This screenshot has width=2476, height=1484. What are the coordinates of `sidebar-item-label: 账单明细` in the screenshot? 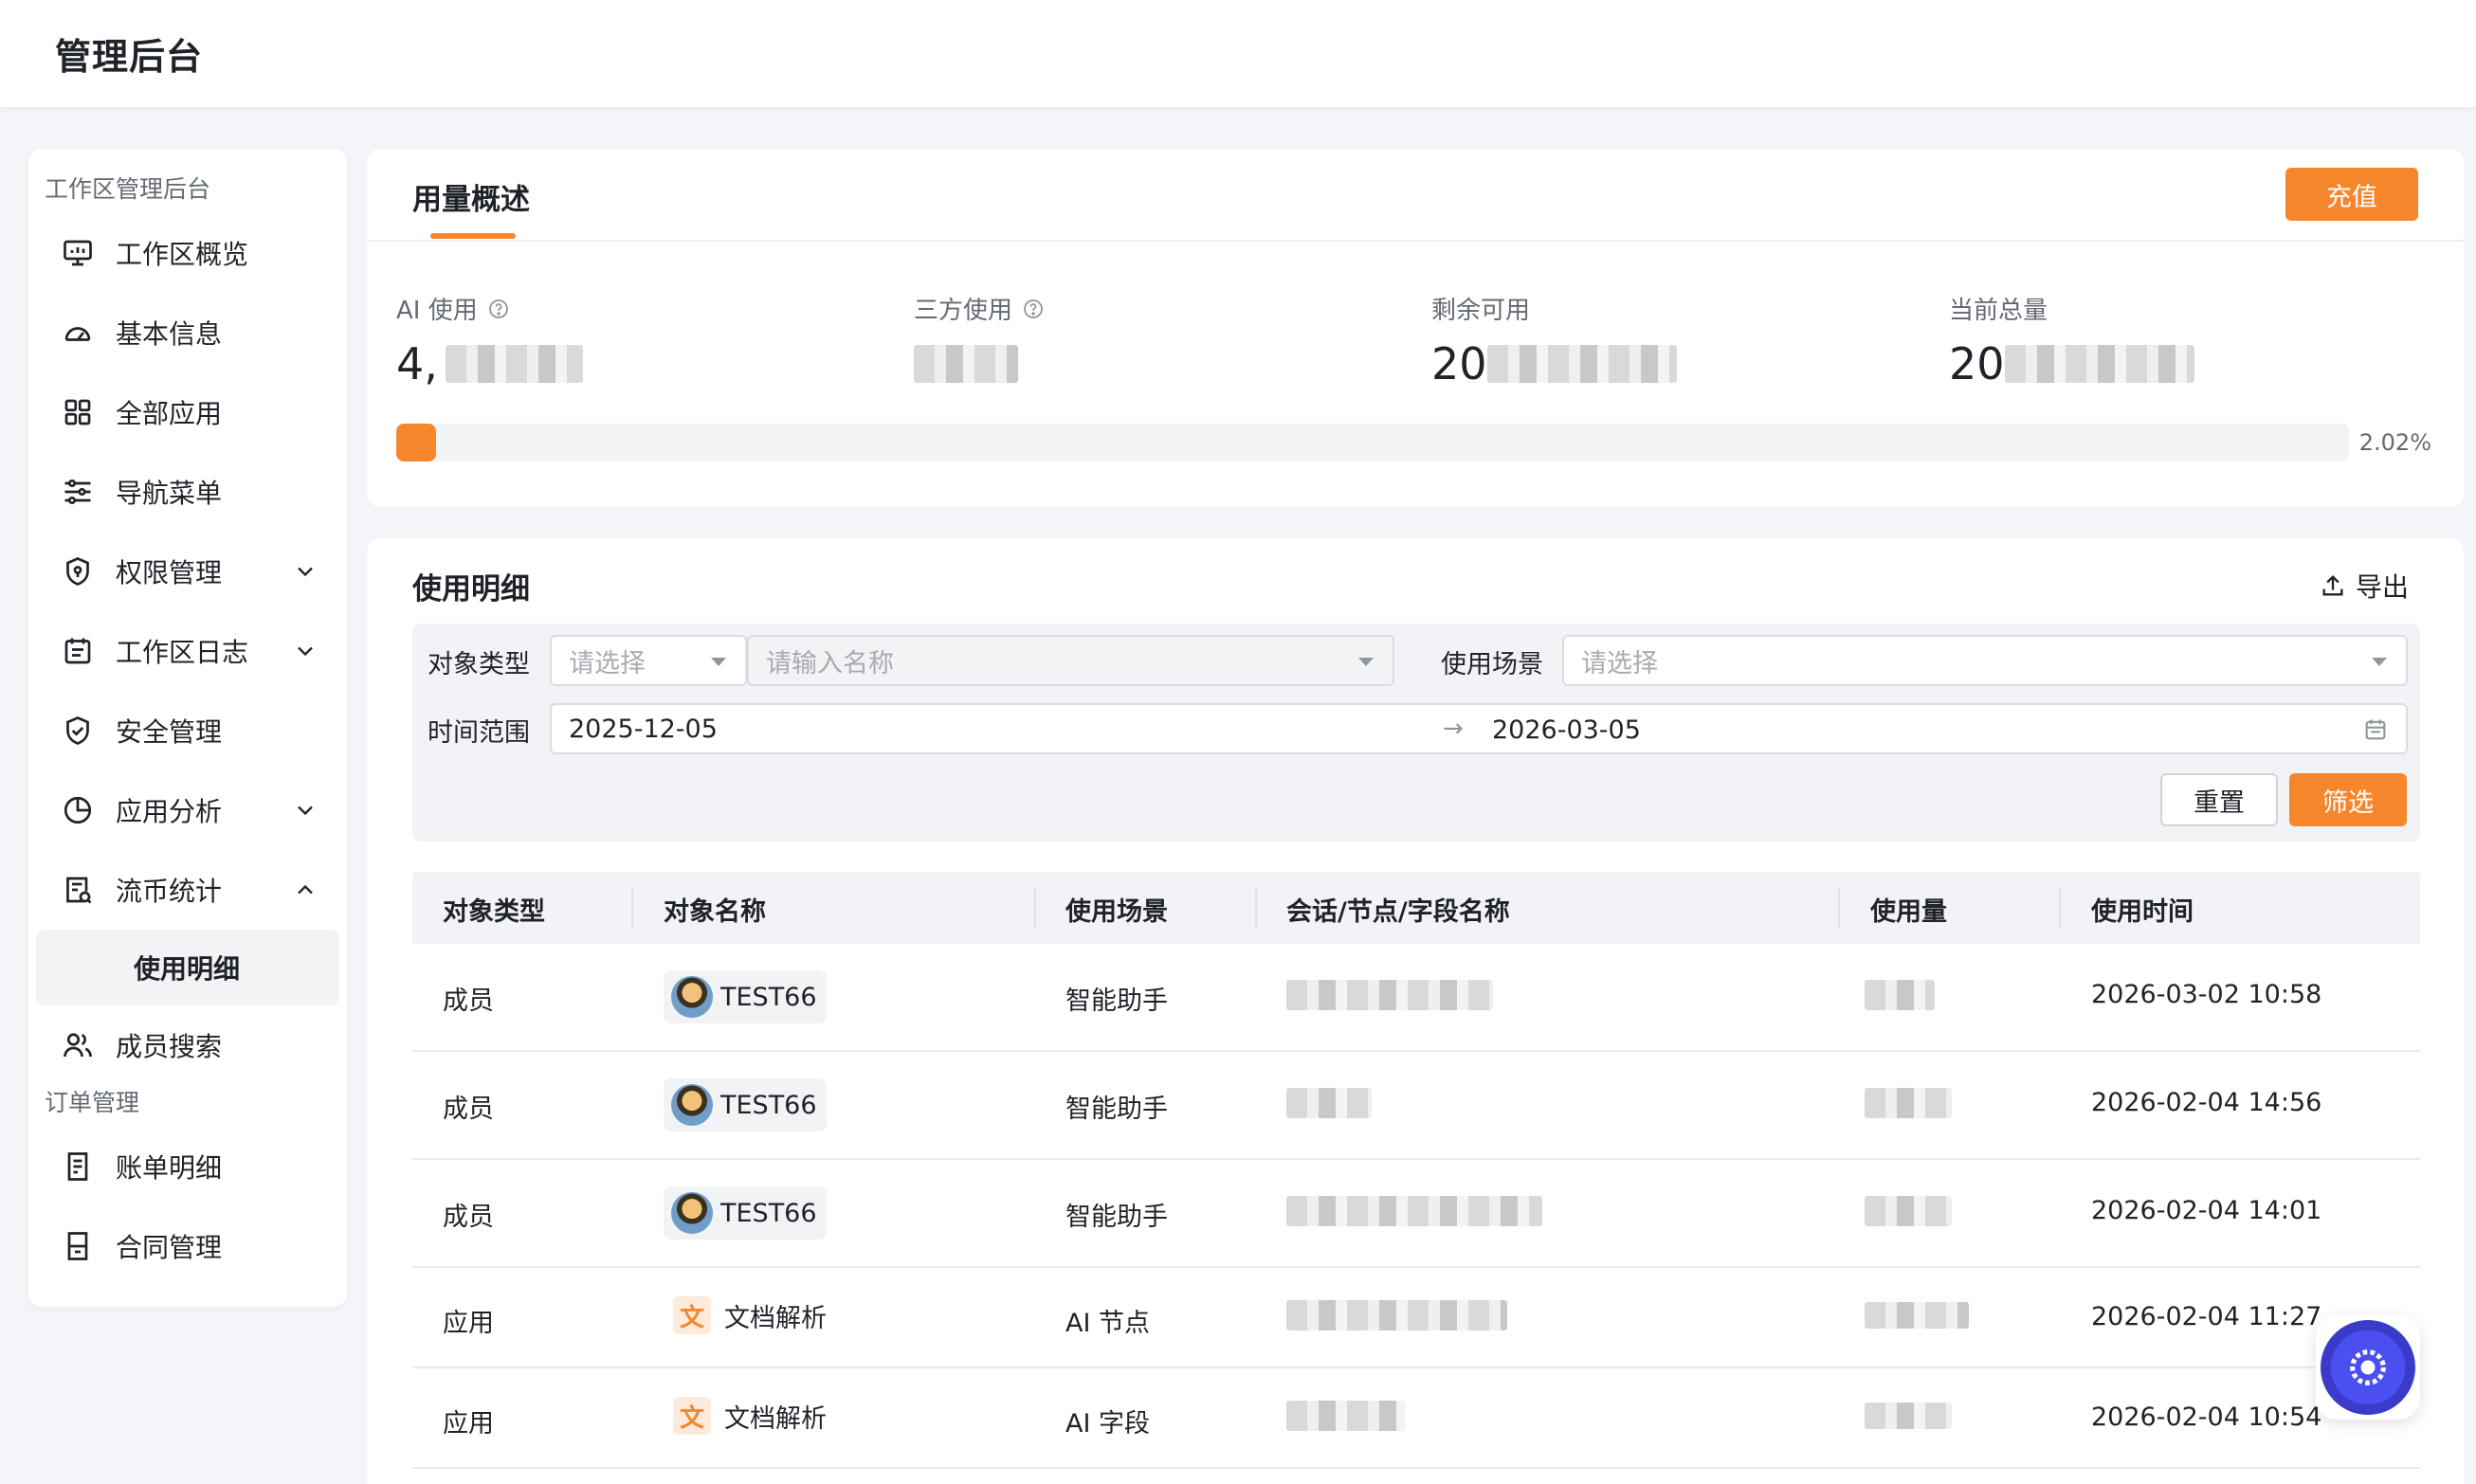 It's located at (169, 1168).